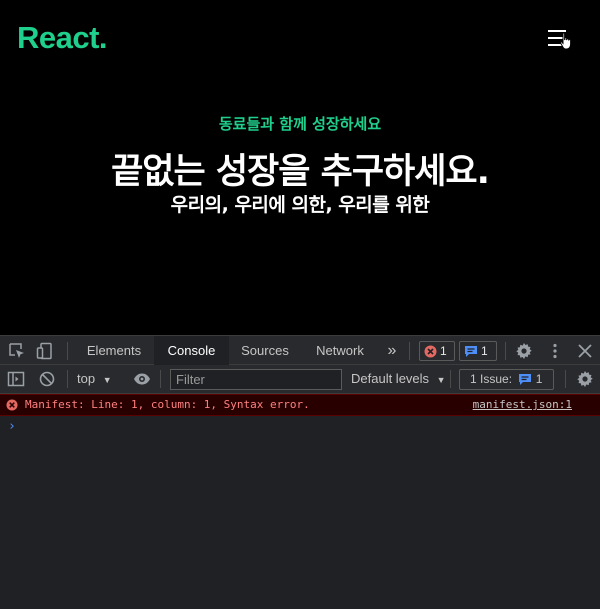 The image size is (600, 609). I want to click on site-logo: React., so click(62, 38).